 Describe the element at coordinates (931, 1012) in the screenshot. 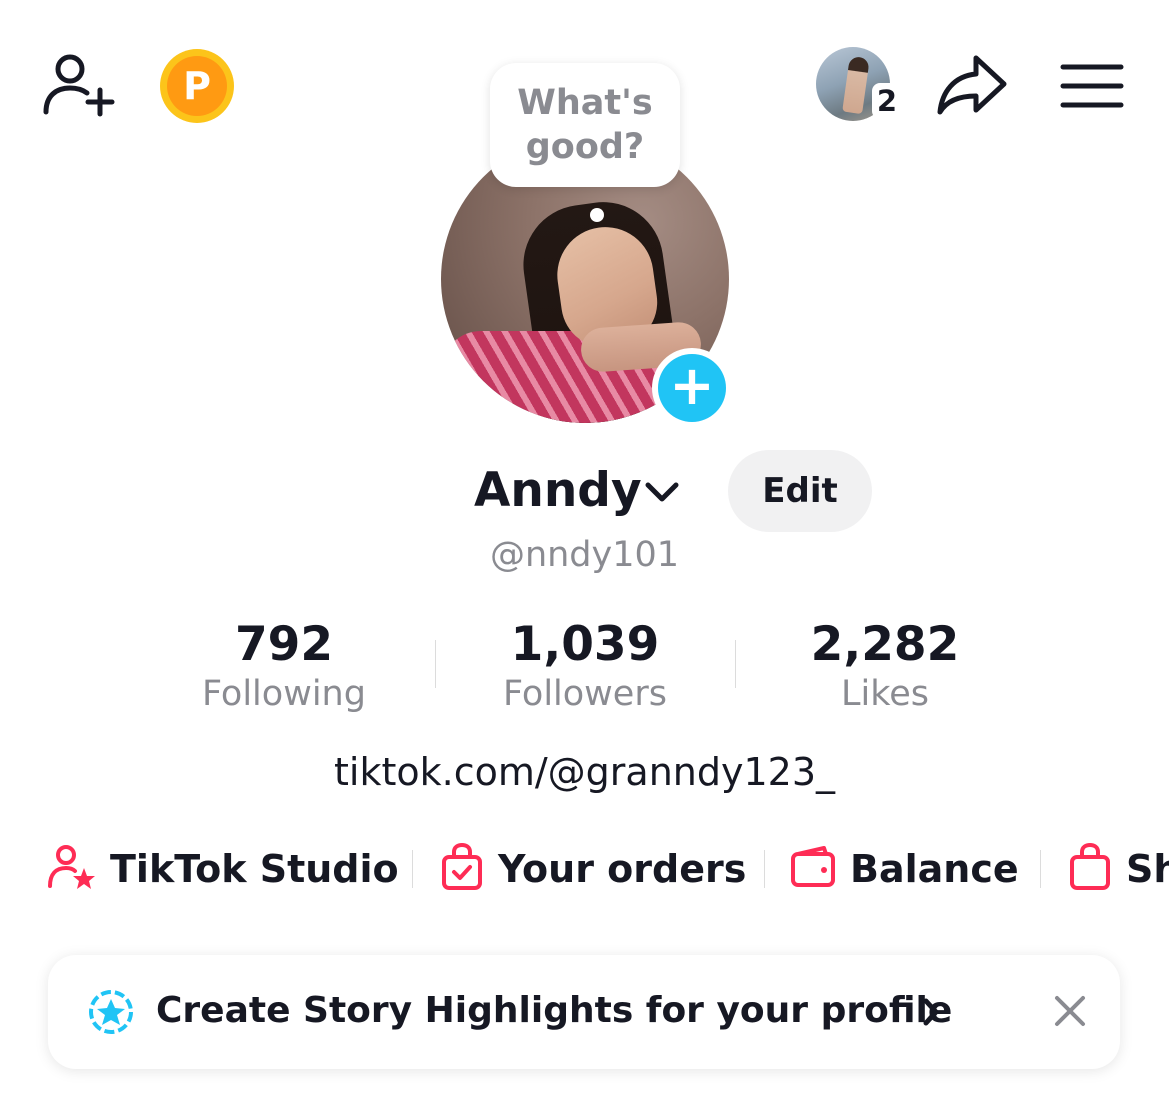

I see `chevron-right-icon` at that location.